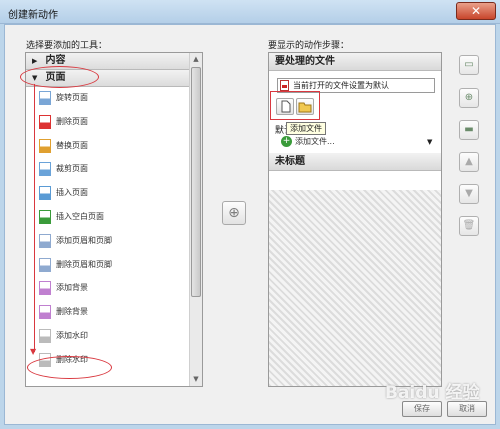  What do you see at coordinates (45, 288) in the screenshot?
I see `add-background-icon` at bounding box center [45, 288].